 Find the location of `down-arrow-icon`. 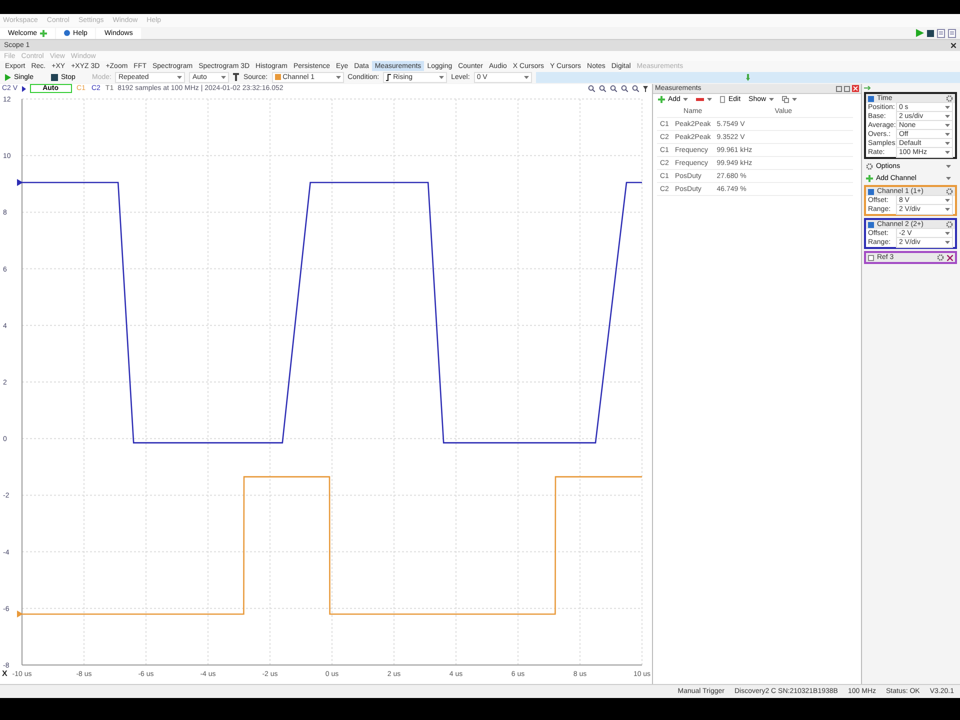

down-arrow-icon is located at coordinates (748, 77).